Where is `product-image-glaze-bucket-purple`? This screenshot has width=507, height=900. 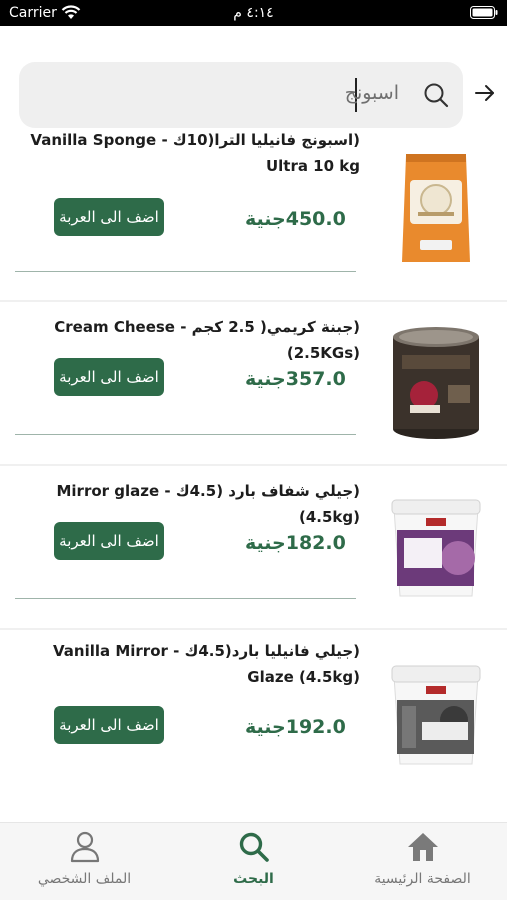 product-image-glaze-bucket-purple is located at coordinates (436, 548).